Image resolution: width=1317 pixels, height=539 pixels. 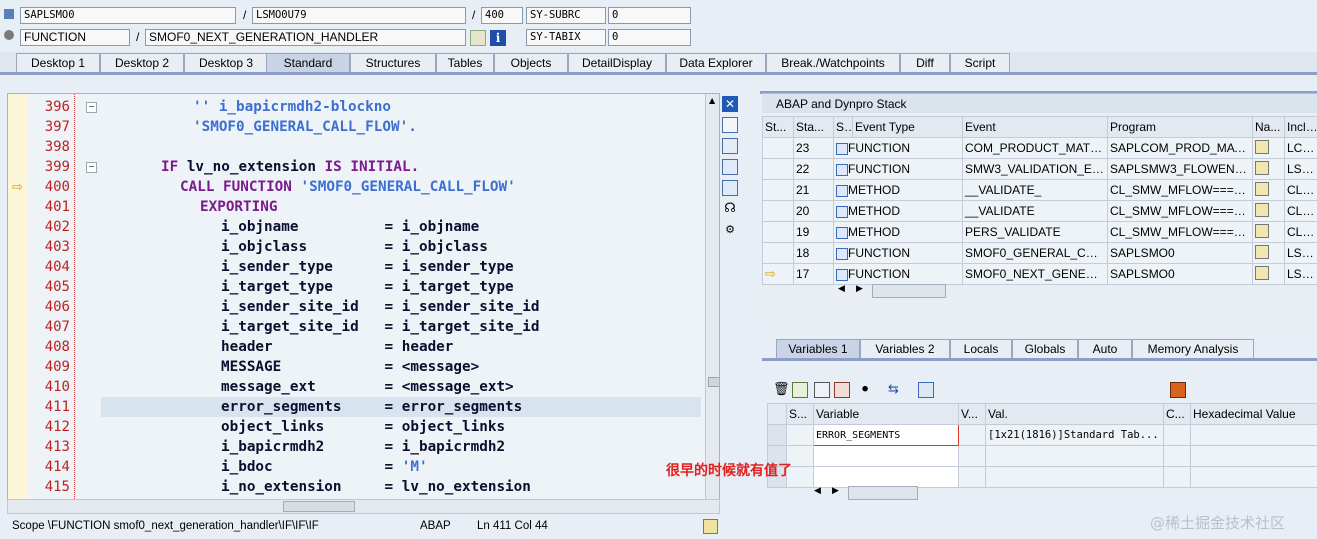 I want to click on delete-icon: 🗑, so click(x=781, y=390).